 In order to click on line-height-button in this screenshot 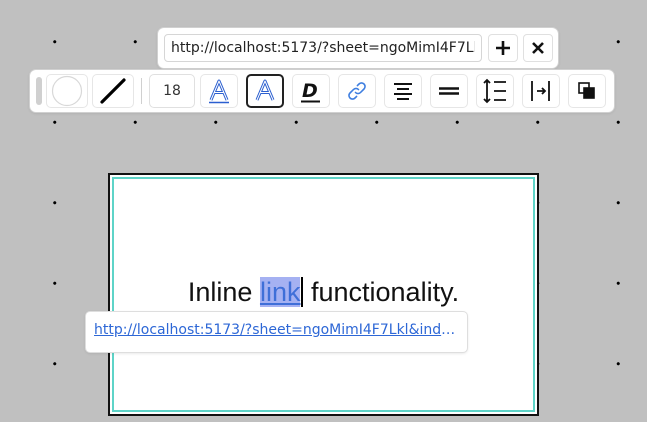, I will do `click(449, 91)`.